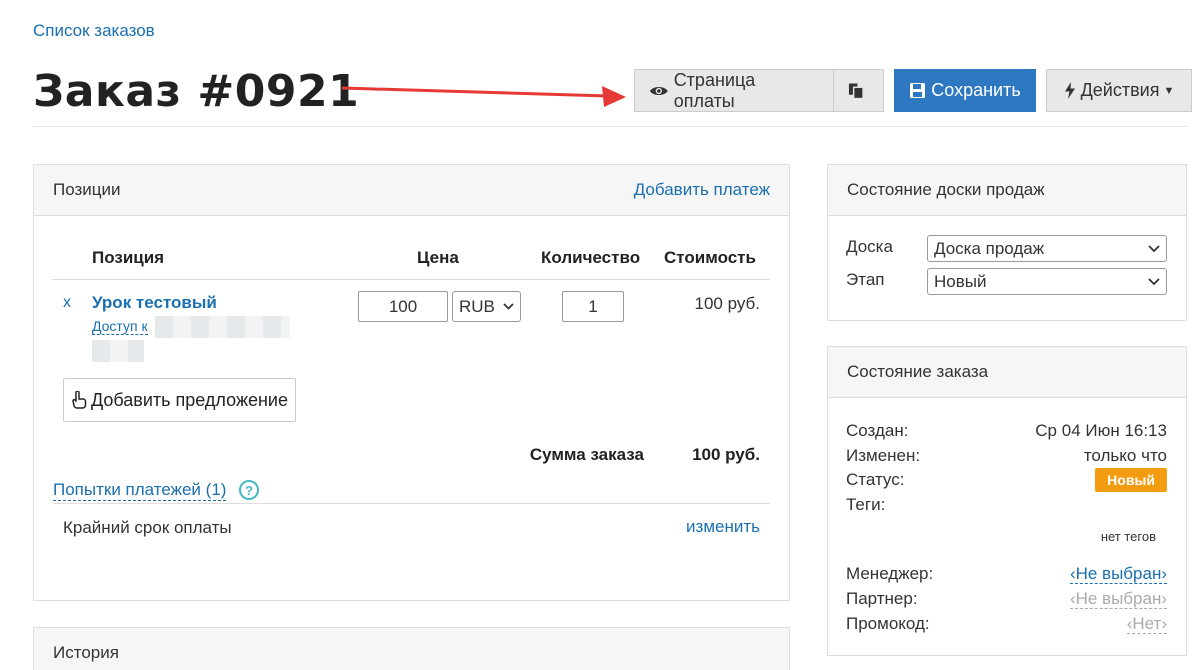 This screenshot has width=1199, height=670. Describe the element at coordinates (710, 257) in the screenshot. I see `column-header-cost: Стоимость` at that location.